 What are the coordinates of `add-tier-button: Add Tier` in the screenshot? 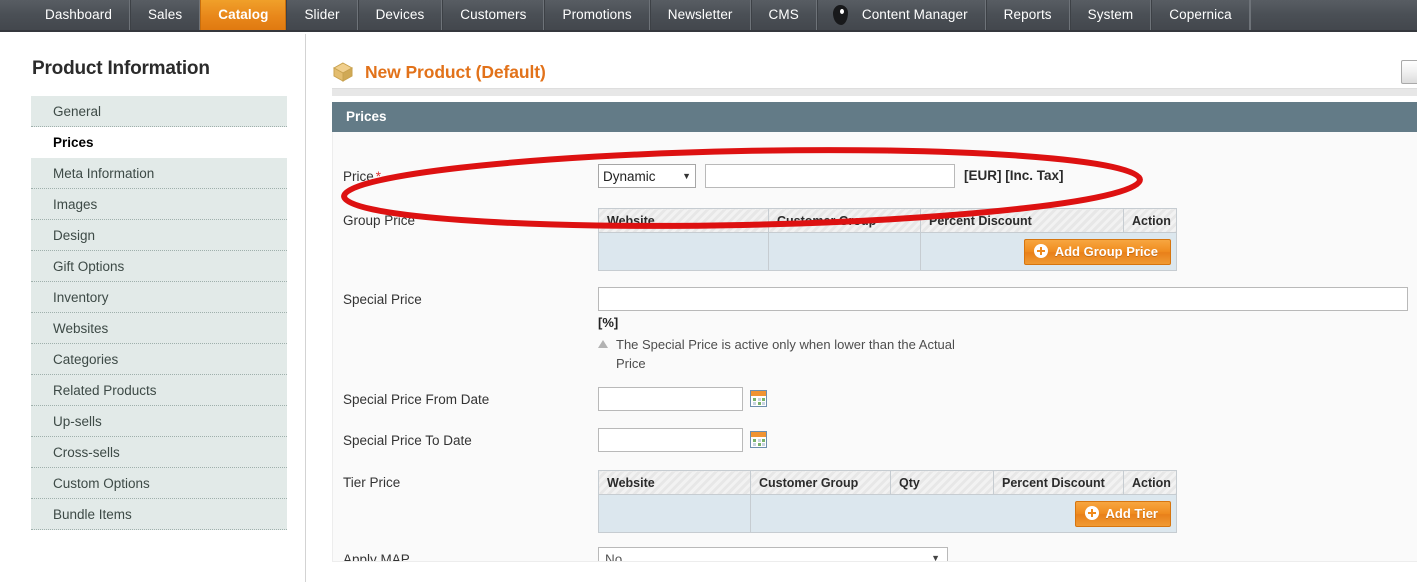 It's located at (1122, 513).